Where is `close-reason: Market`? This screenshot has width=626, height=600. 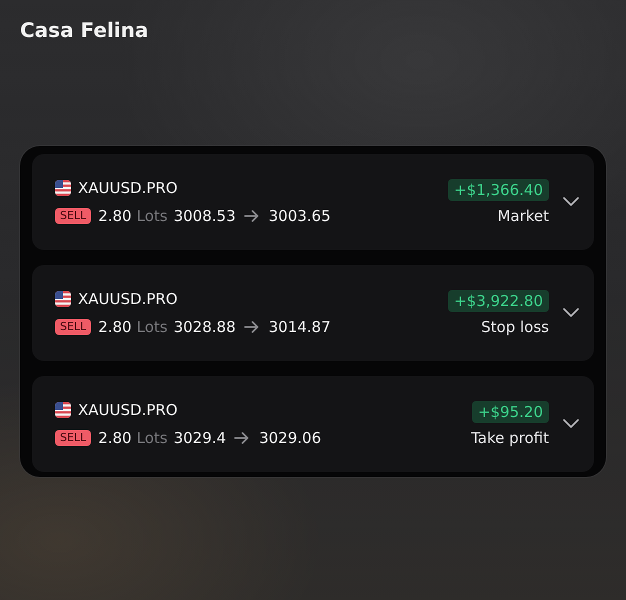
close-reason: Market is located at coordinates (523, 216).